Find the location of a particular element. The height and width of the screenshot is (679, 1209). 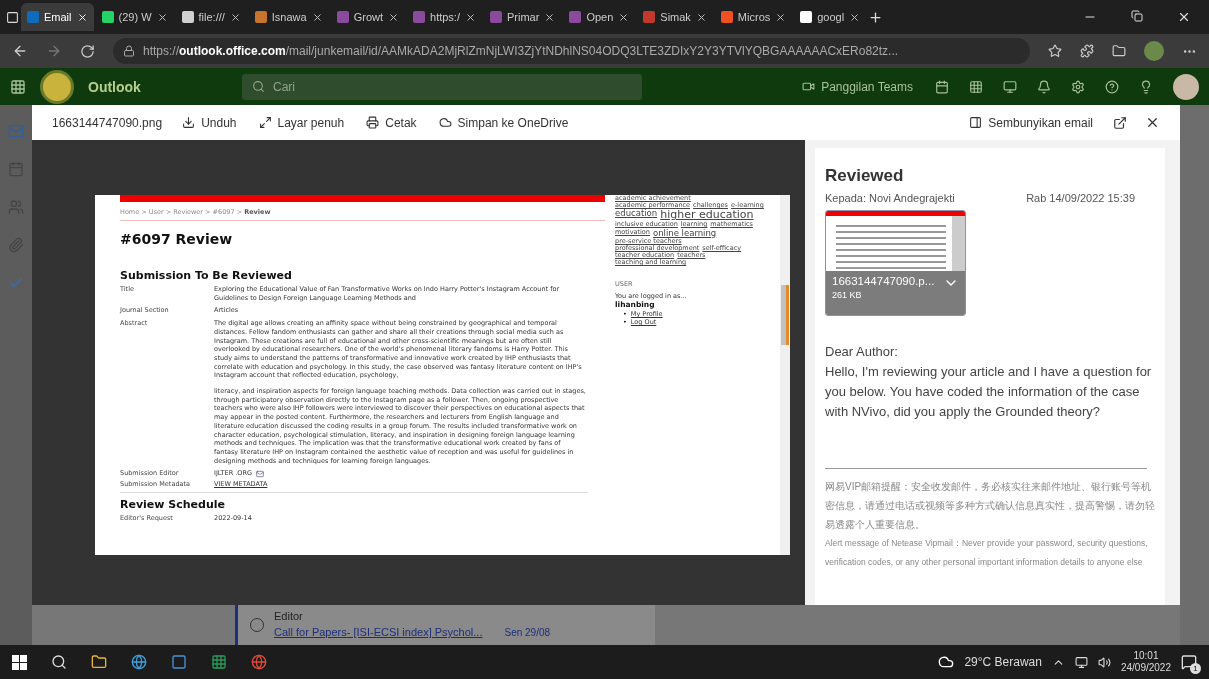

envelope-icon is located at coordinates (259, 473).